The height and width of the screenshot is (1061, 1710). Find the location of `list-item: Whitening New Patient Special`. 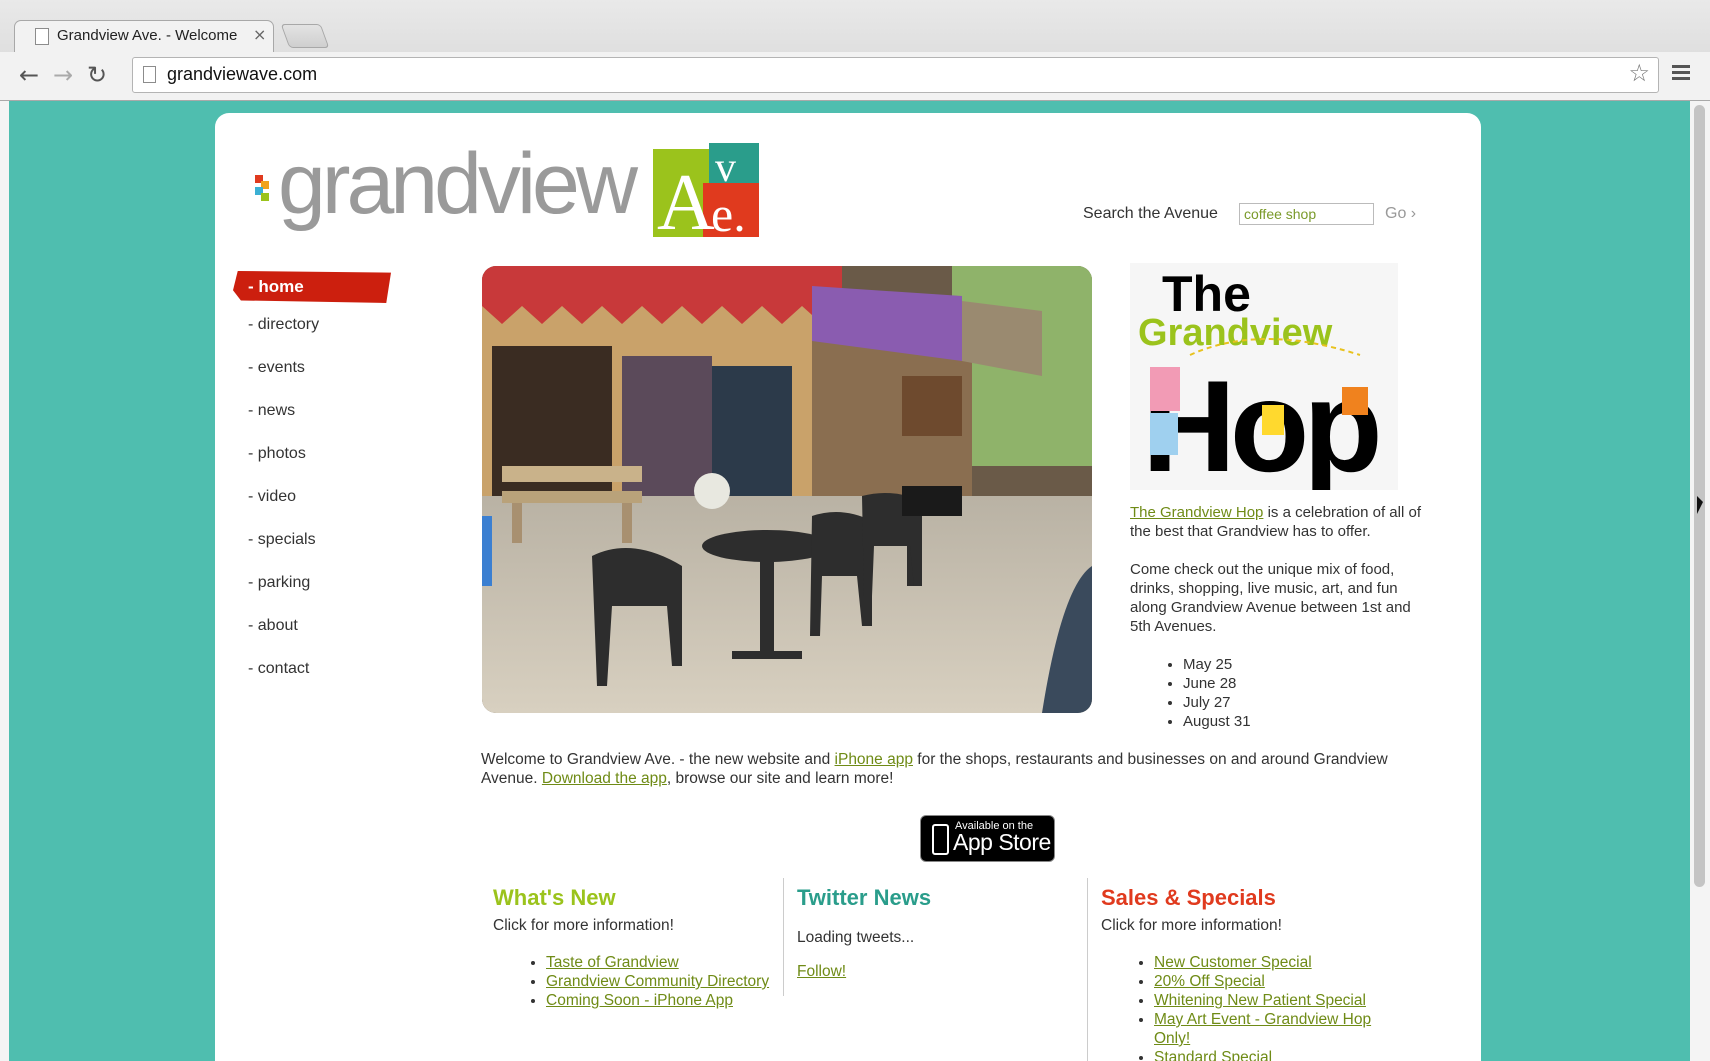

list-item: Whitening New Patient Special is located at coordinates (1272, 1000).